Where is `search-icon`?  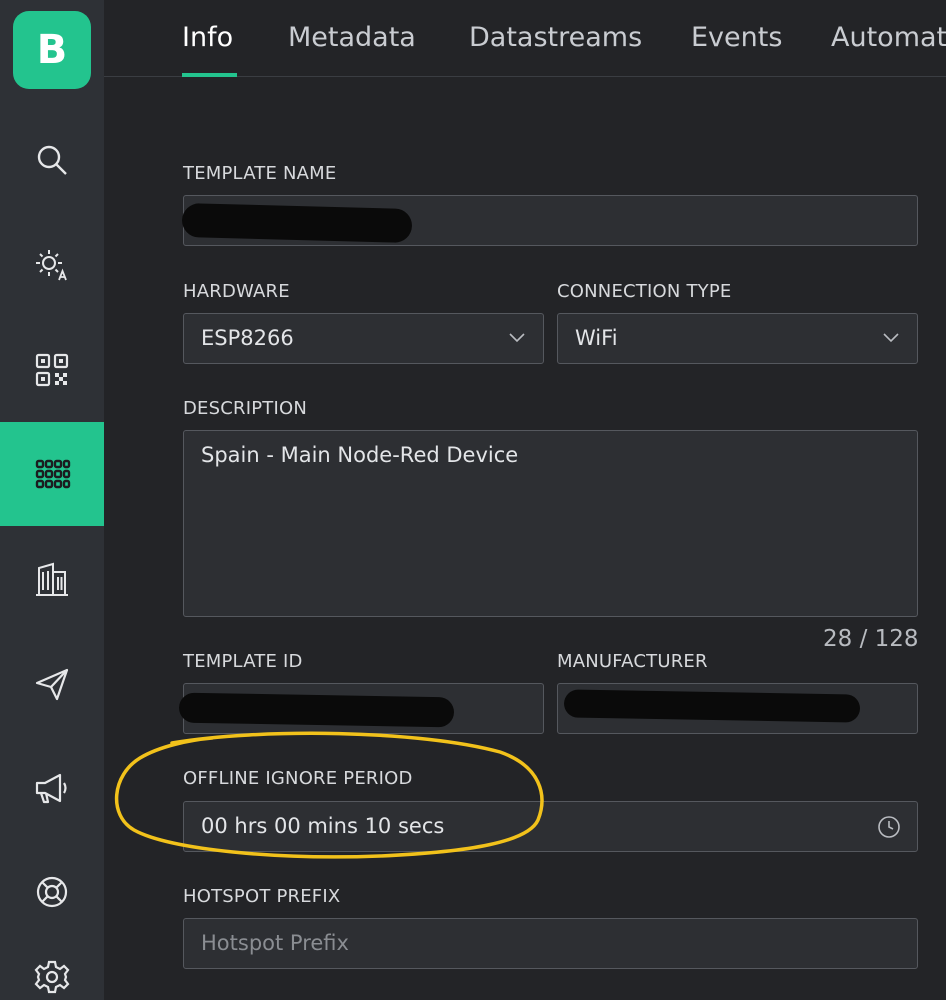
search-icon is located at coordinates (52, 160).